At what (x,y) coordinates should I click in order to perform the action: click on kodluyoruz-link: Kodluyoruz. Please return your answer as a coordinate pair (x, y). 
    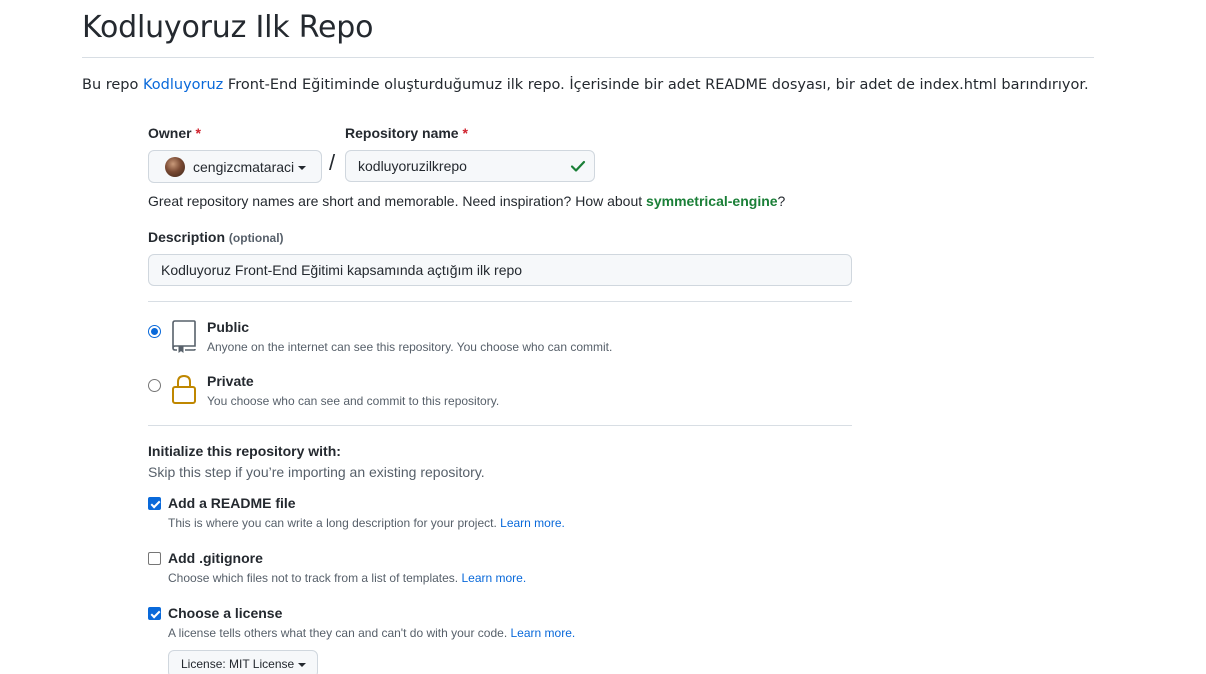
    Looking at the image, I should click on (183, 85).